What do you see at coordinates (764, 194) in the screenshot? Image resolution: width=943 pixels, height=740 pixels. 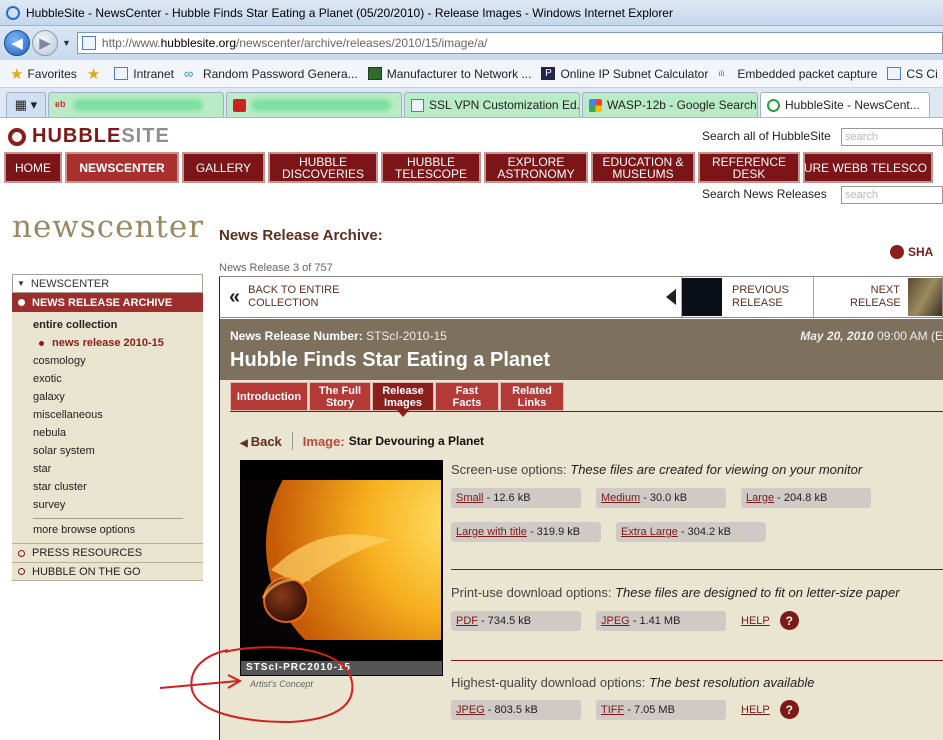 I see `search-news-label: Search News Releases` at bounding box center [764, 194].